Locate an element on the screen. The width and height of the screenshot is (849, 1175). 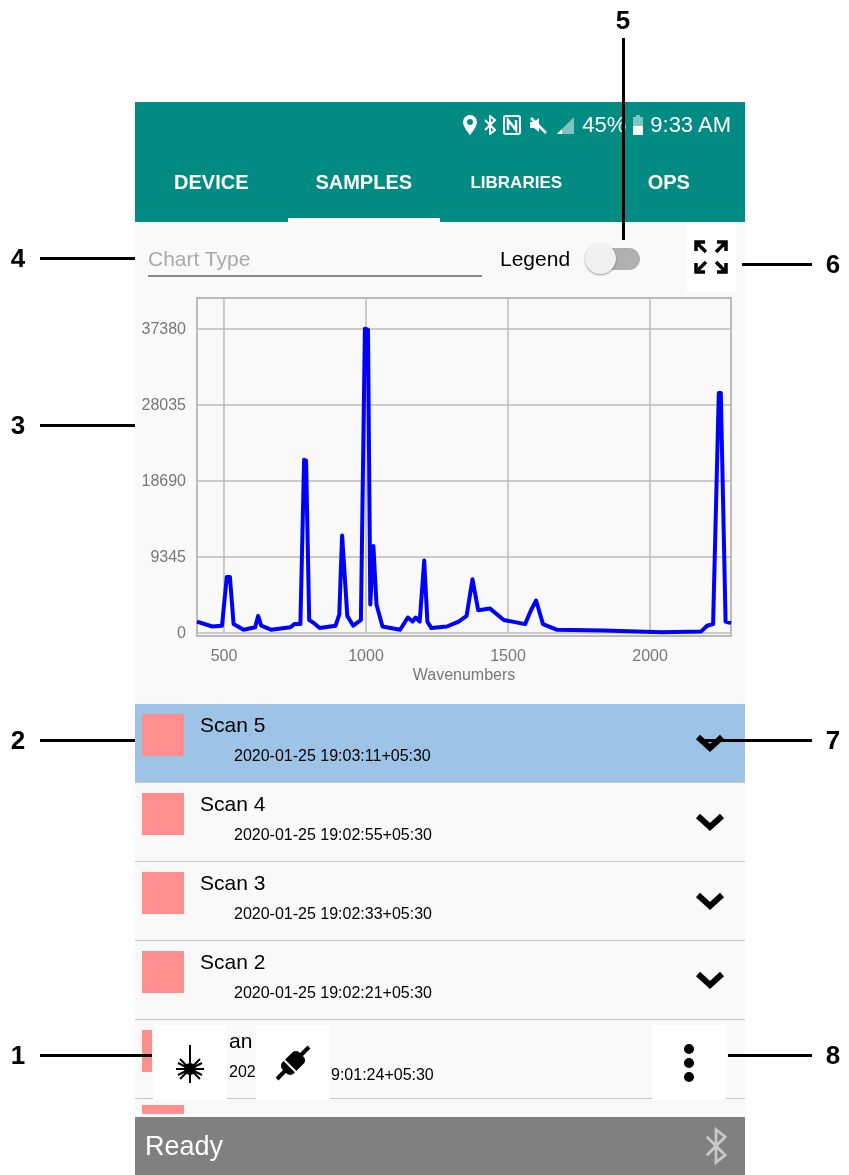
scan-date: 2020-01-25 19:03:11+05:30 is located at coordinates (333, 756).